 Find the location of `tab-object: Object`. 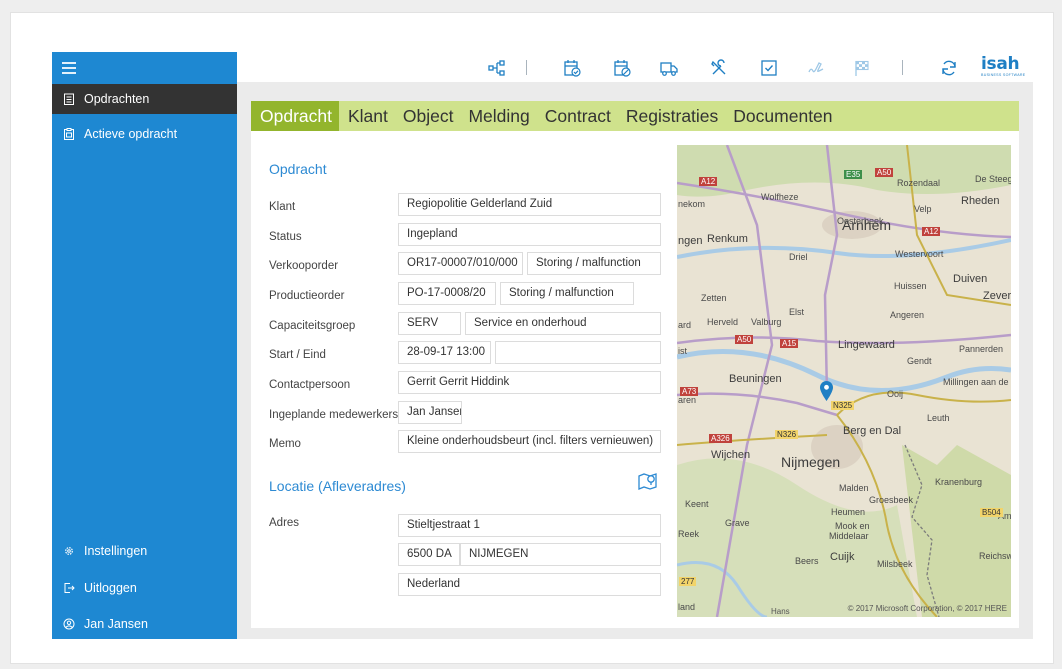

tab-object: Object is located at coordinates (428, 116).